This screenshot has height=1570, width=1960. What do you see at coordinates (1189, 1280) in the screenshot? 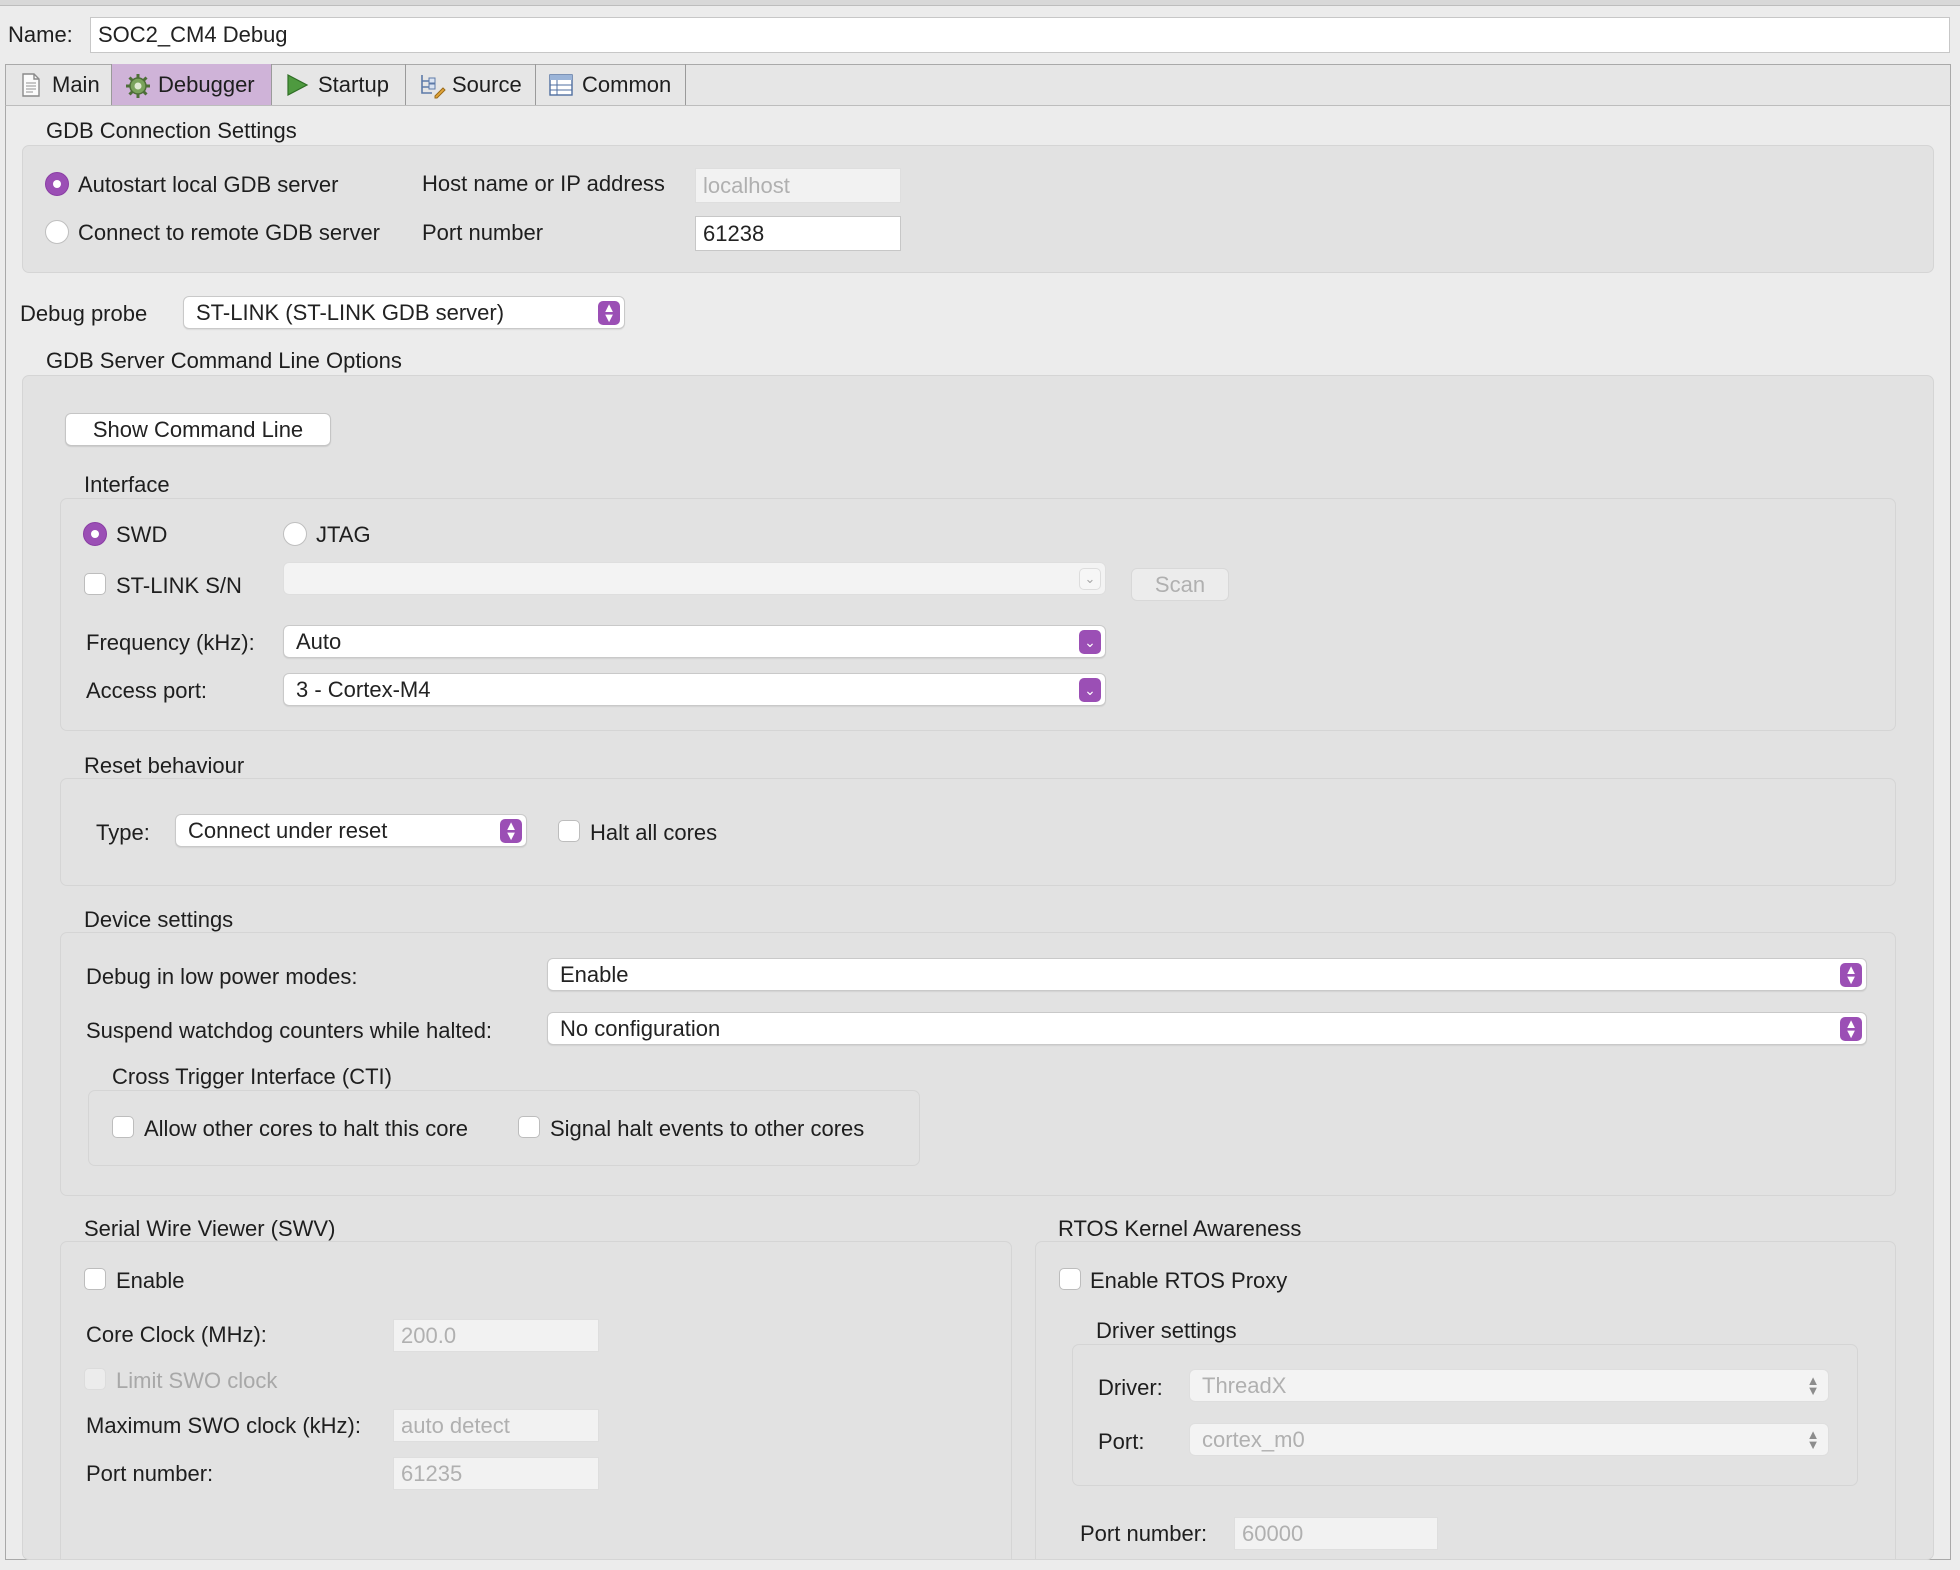
I see `enable-rtos-proxy-label: Enable RTOS Proxy` at bounding box center [1189, 1280].